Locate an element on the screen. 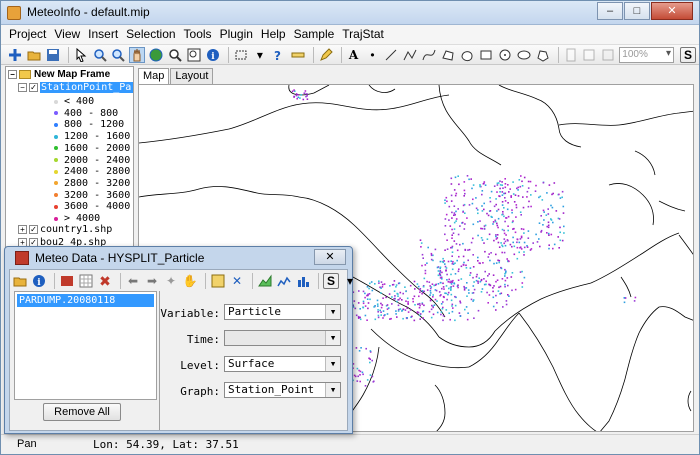  forward-arrow-icon: ➡ is located at coordinates (152, 281).